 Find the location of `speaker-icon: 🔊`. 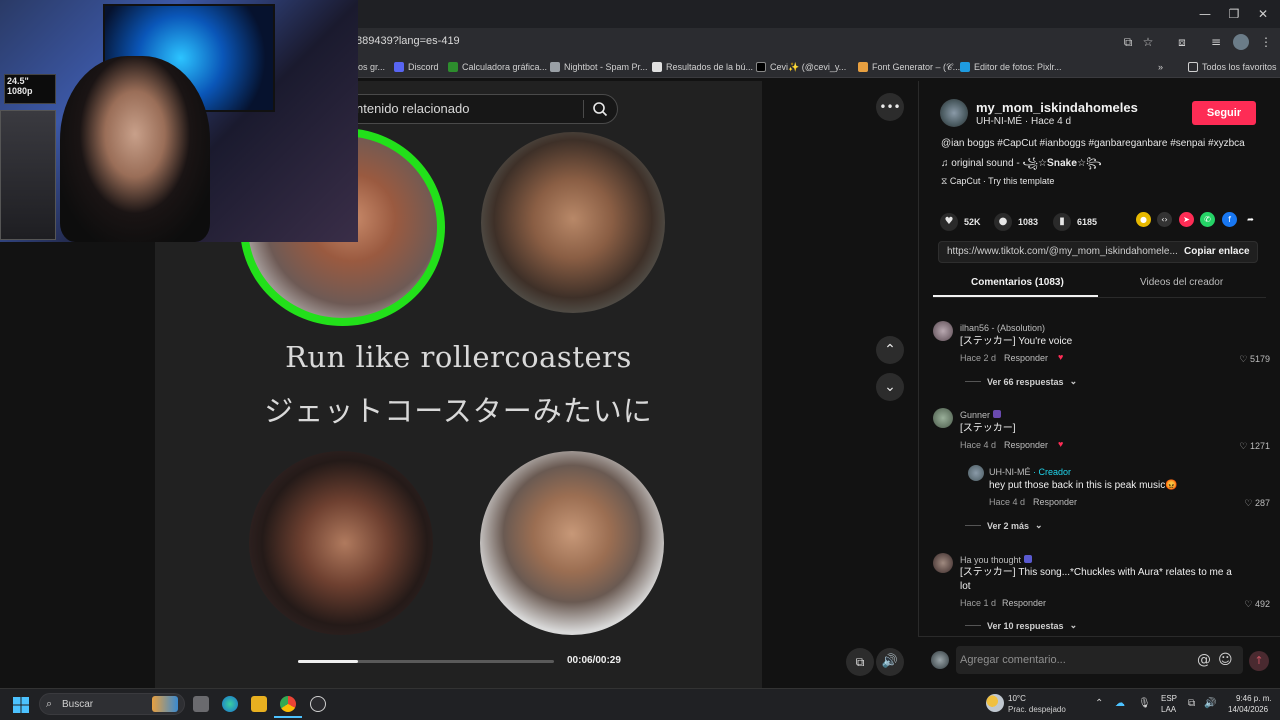

speaker-icon: 🔊 is located at coordinates (1210, 703).